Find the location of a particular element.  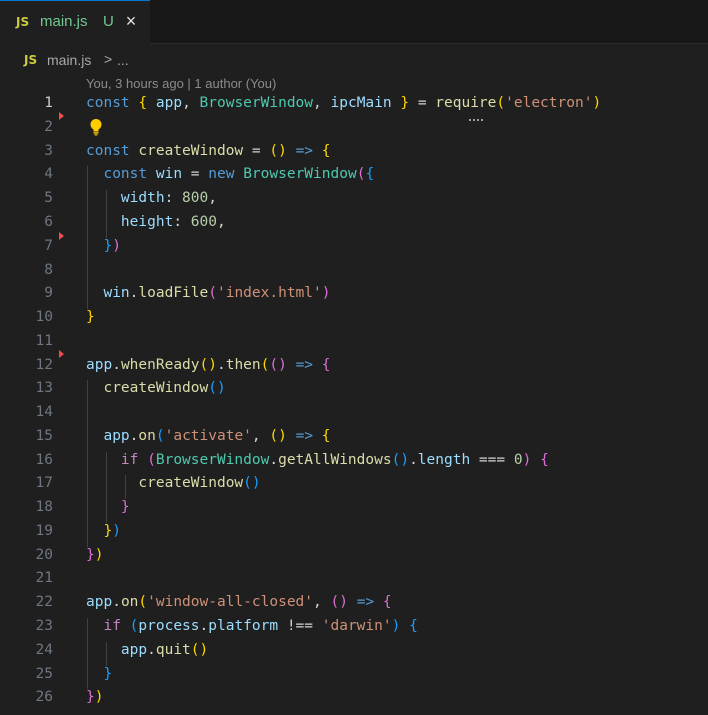

lightbulb-icon is located at coordinates (96, 127).